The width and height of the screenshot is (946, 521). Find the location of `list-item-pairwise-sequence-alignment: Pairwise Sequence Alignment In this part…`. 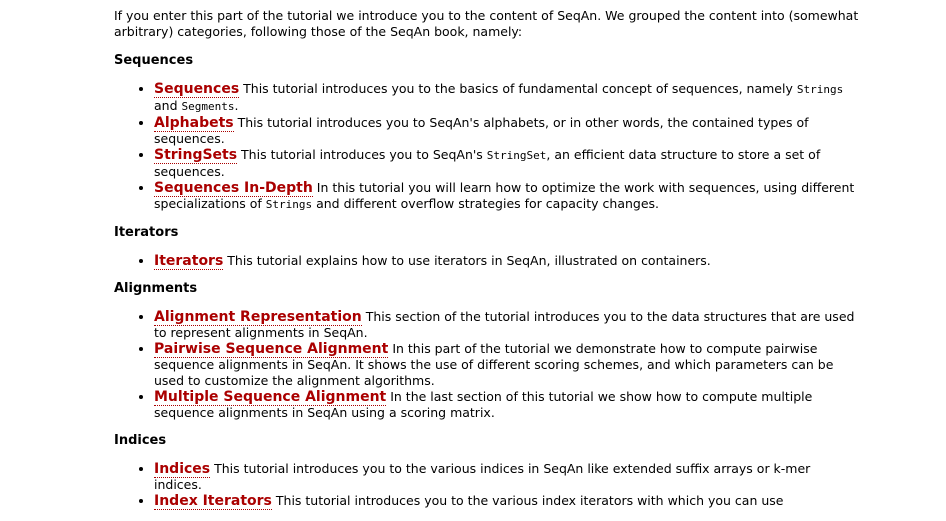

list-item-pairwise-sequence-alignment: Pairwise Sequence Alignment In this part… is located at coordinates (506, 365).